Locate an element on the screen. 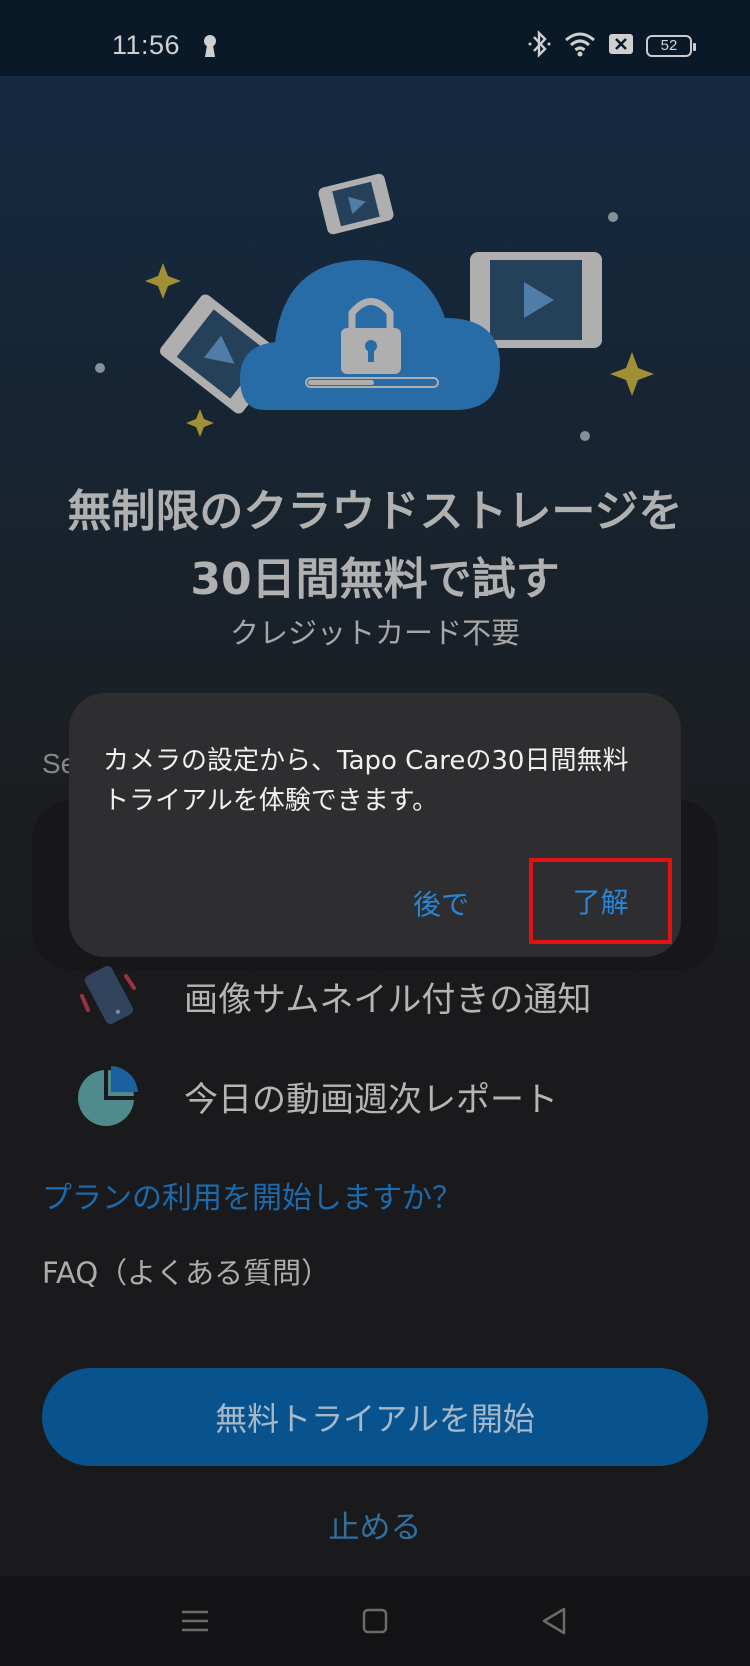 Image resolution: width=750 pixels, height=1666 pixels. ok-button-label: 了解 is located at coordinates (600, 902).